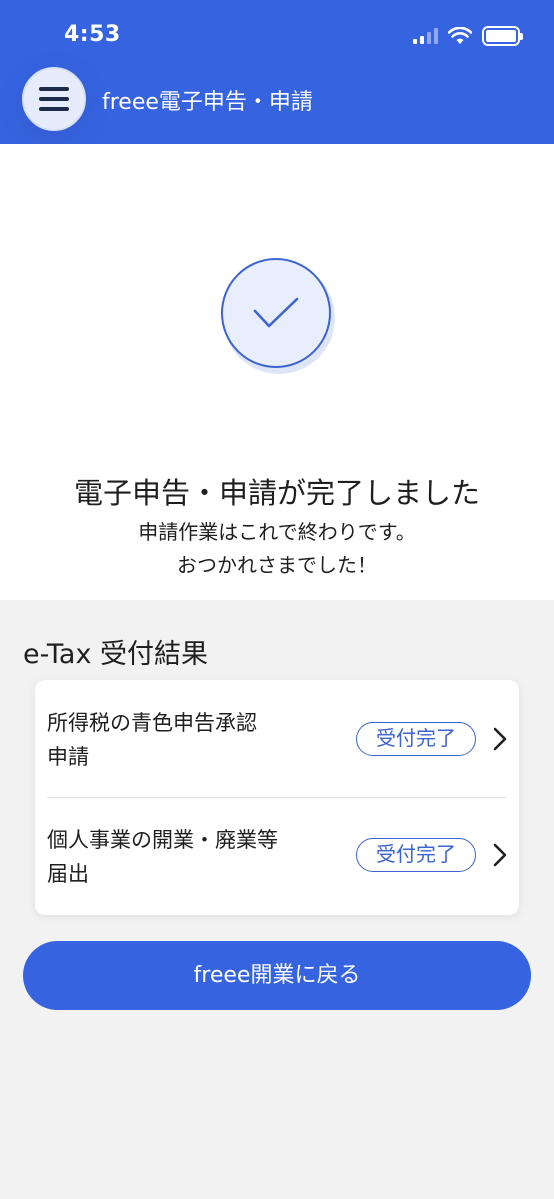  Describe the element at coordinates (54, 89) in the screenshot. I see `menu-icon` at that location.